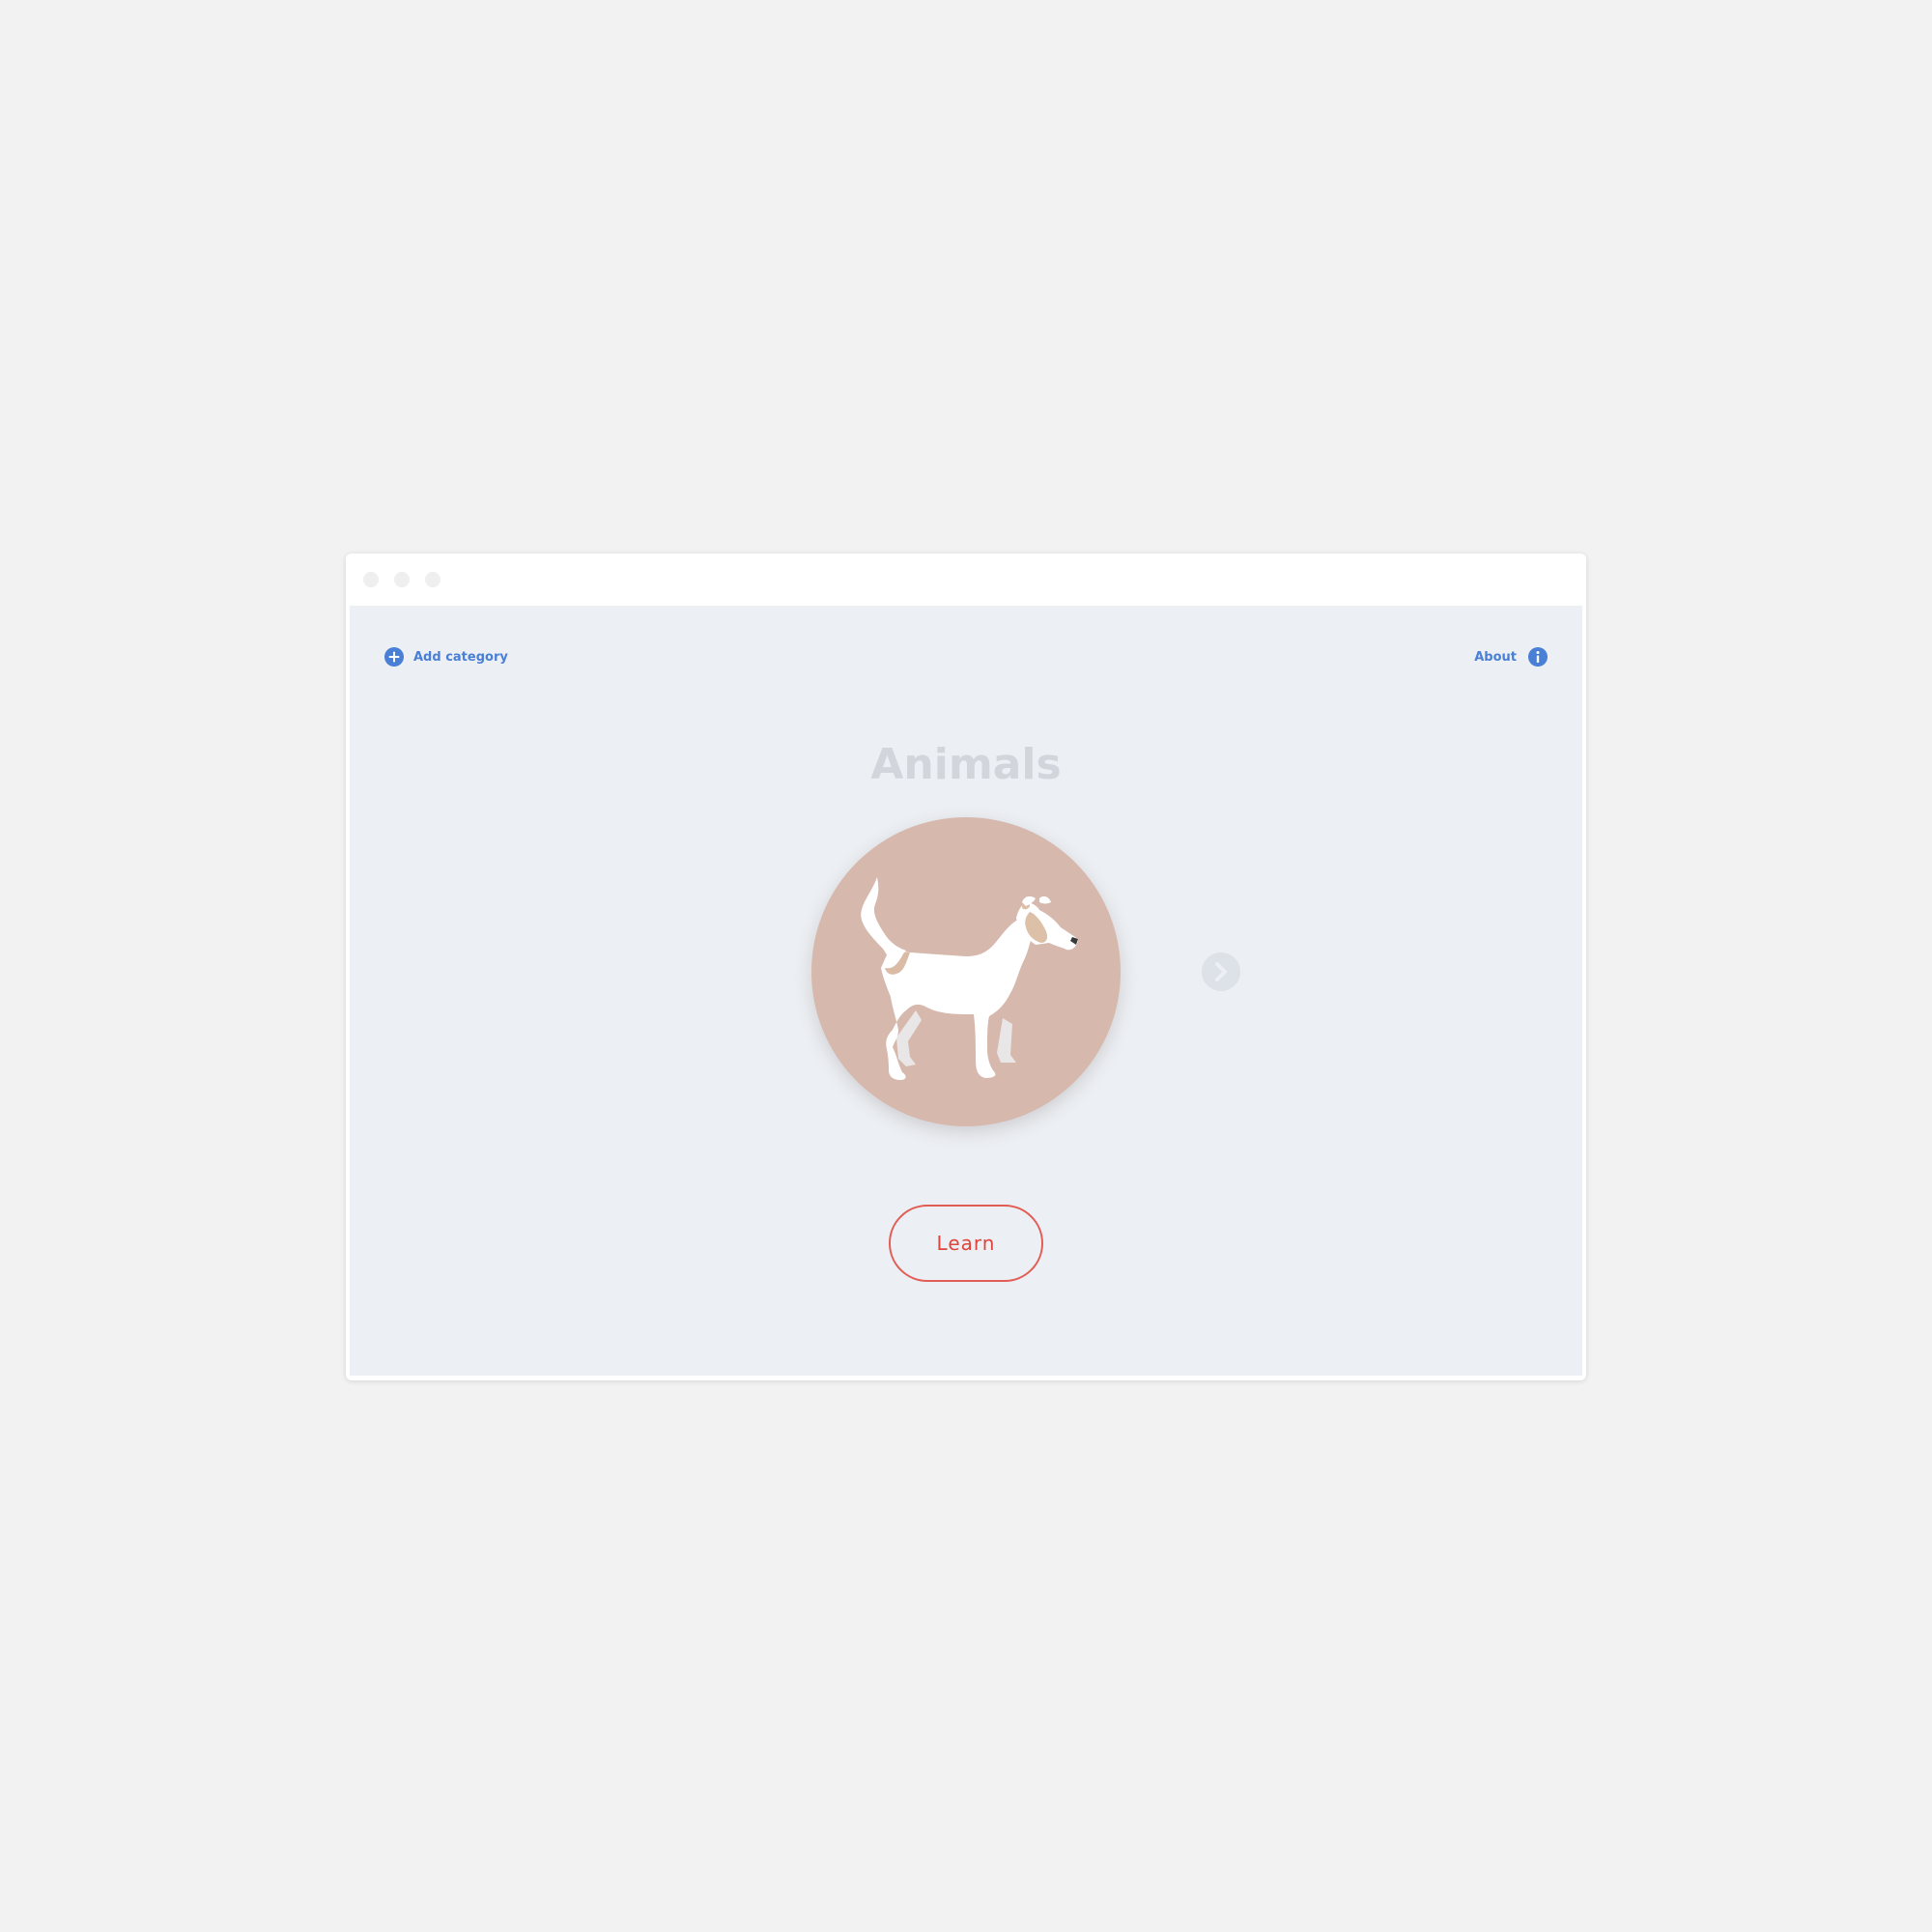  I want to click on next-category-button, so click(1221, 971).